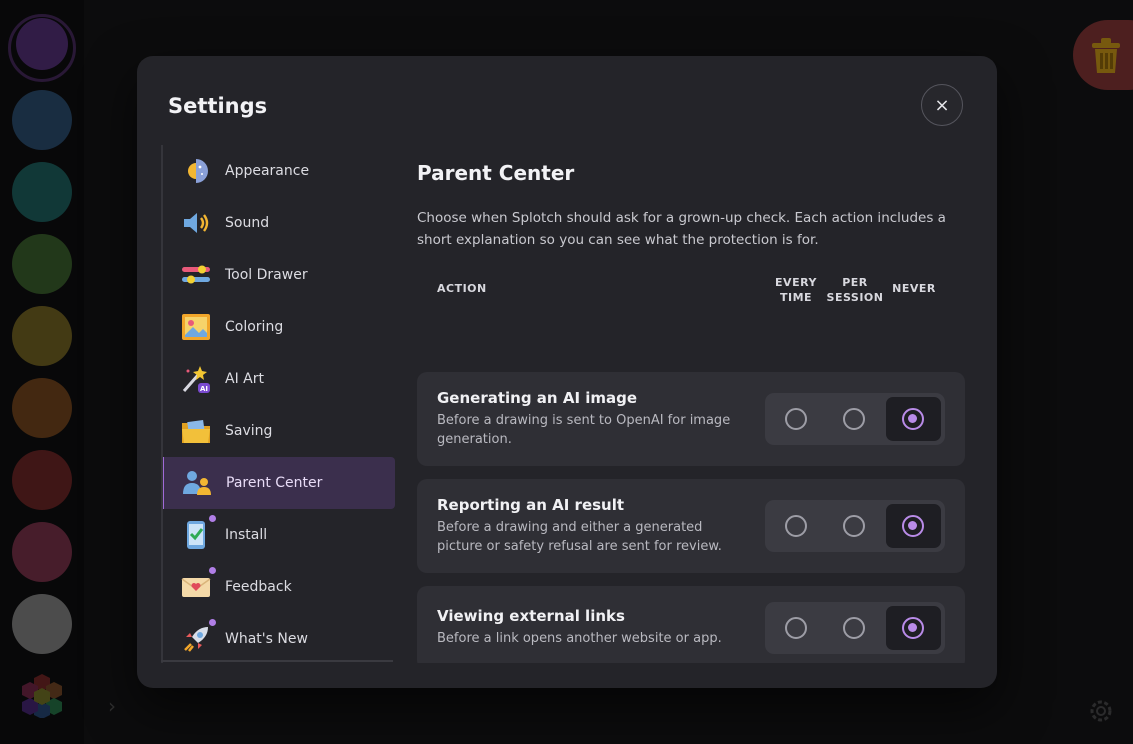 Image resolution: width=1133 pixels, height=744 pixels. Describe the element at coordinates (218, 106) in the screenshot. I see `dialog-title: Settings` at that location.